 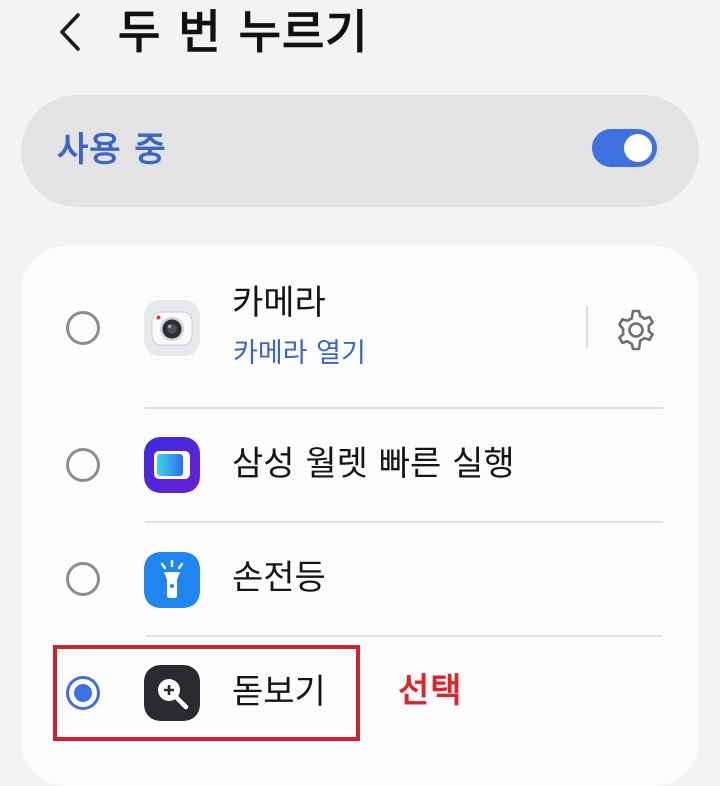 What do you see at coordinates (112, 150) in the screenshot?
I see `master-switch-label: 사용 중` at bounding box center [112, 150].